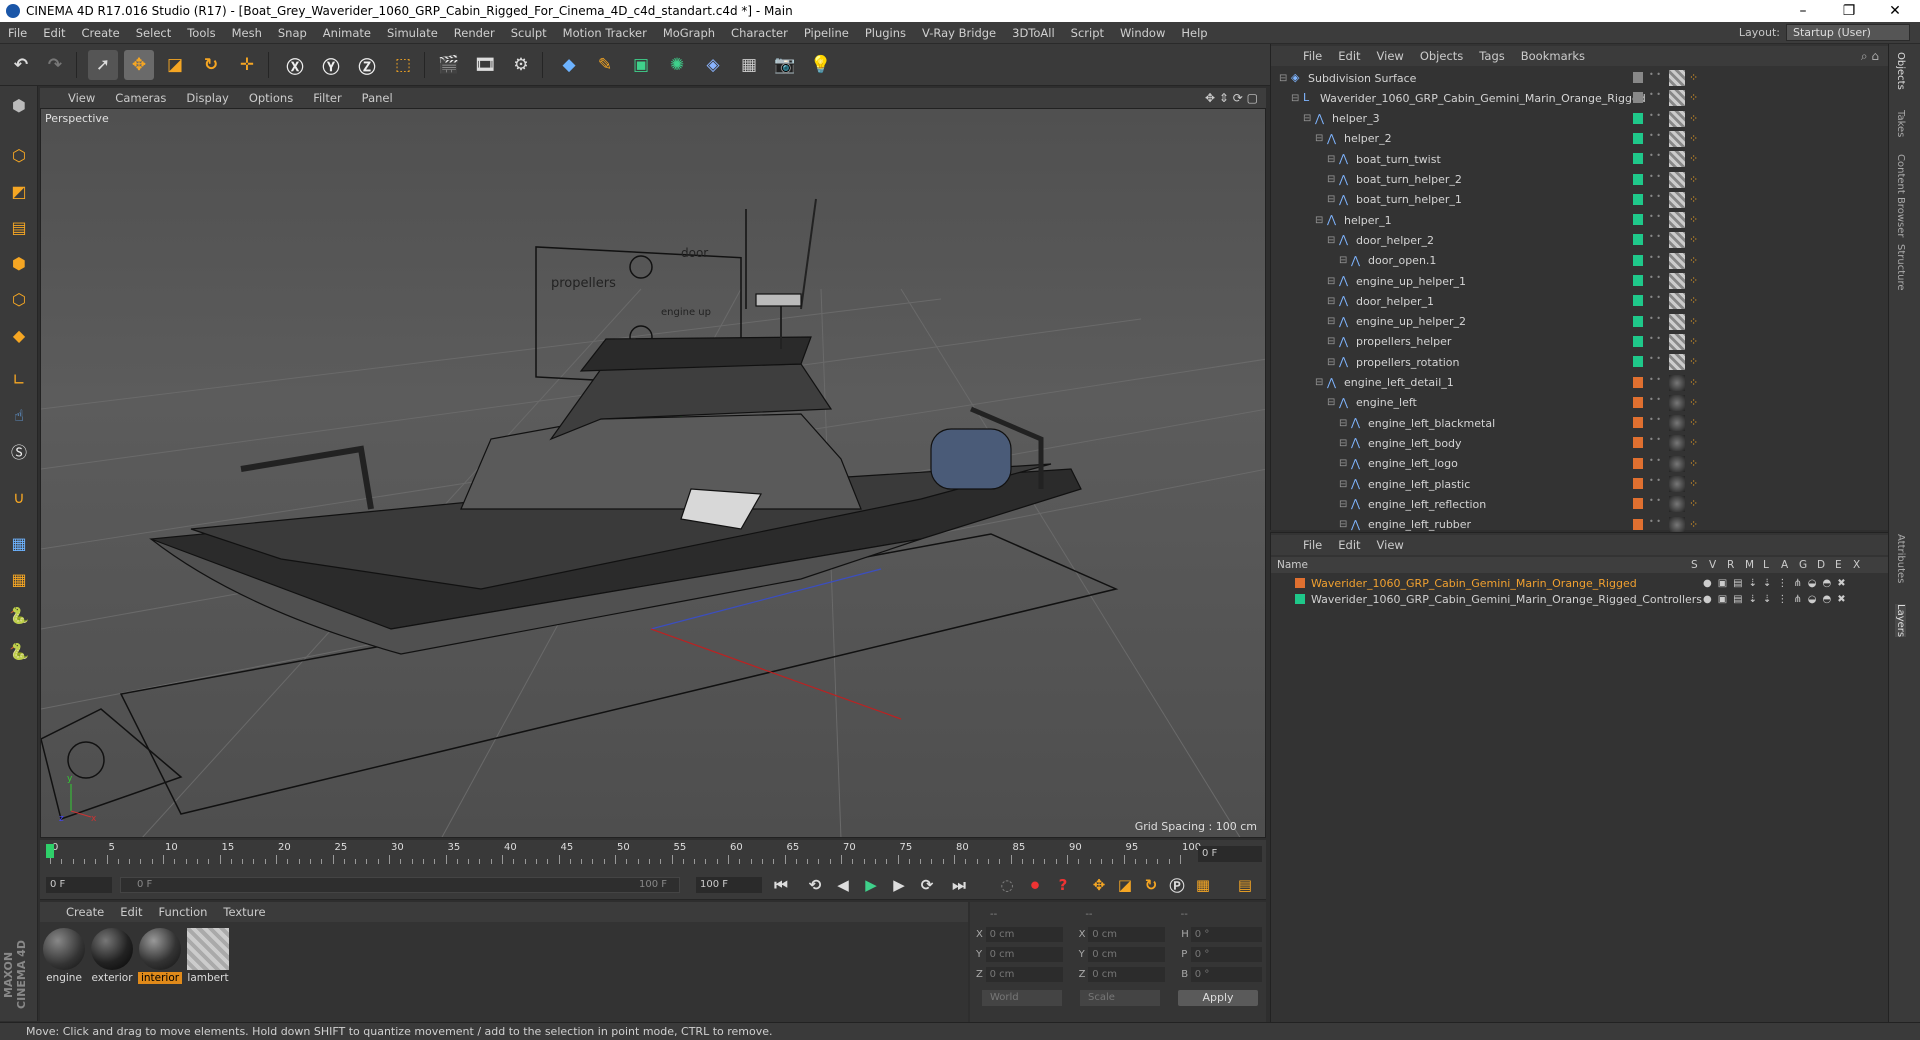 The image size is (1920, 1040). I want to click on menu-character: Character, so click(759, 33).